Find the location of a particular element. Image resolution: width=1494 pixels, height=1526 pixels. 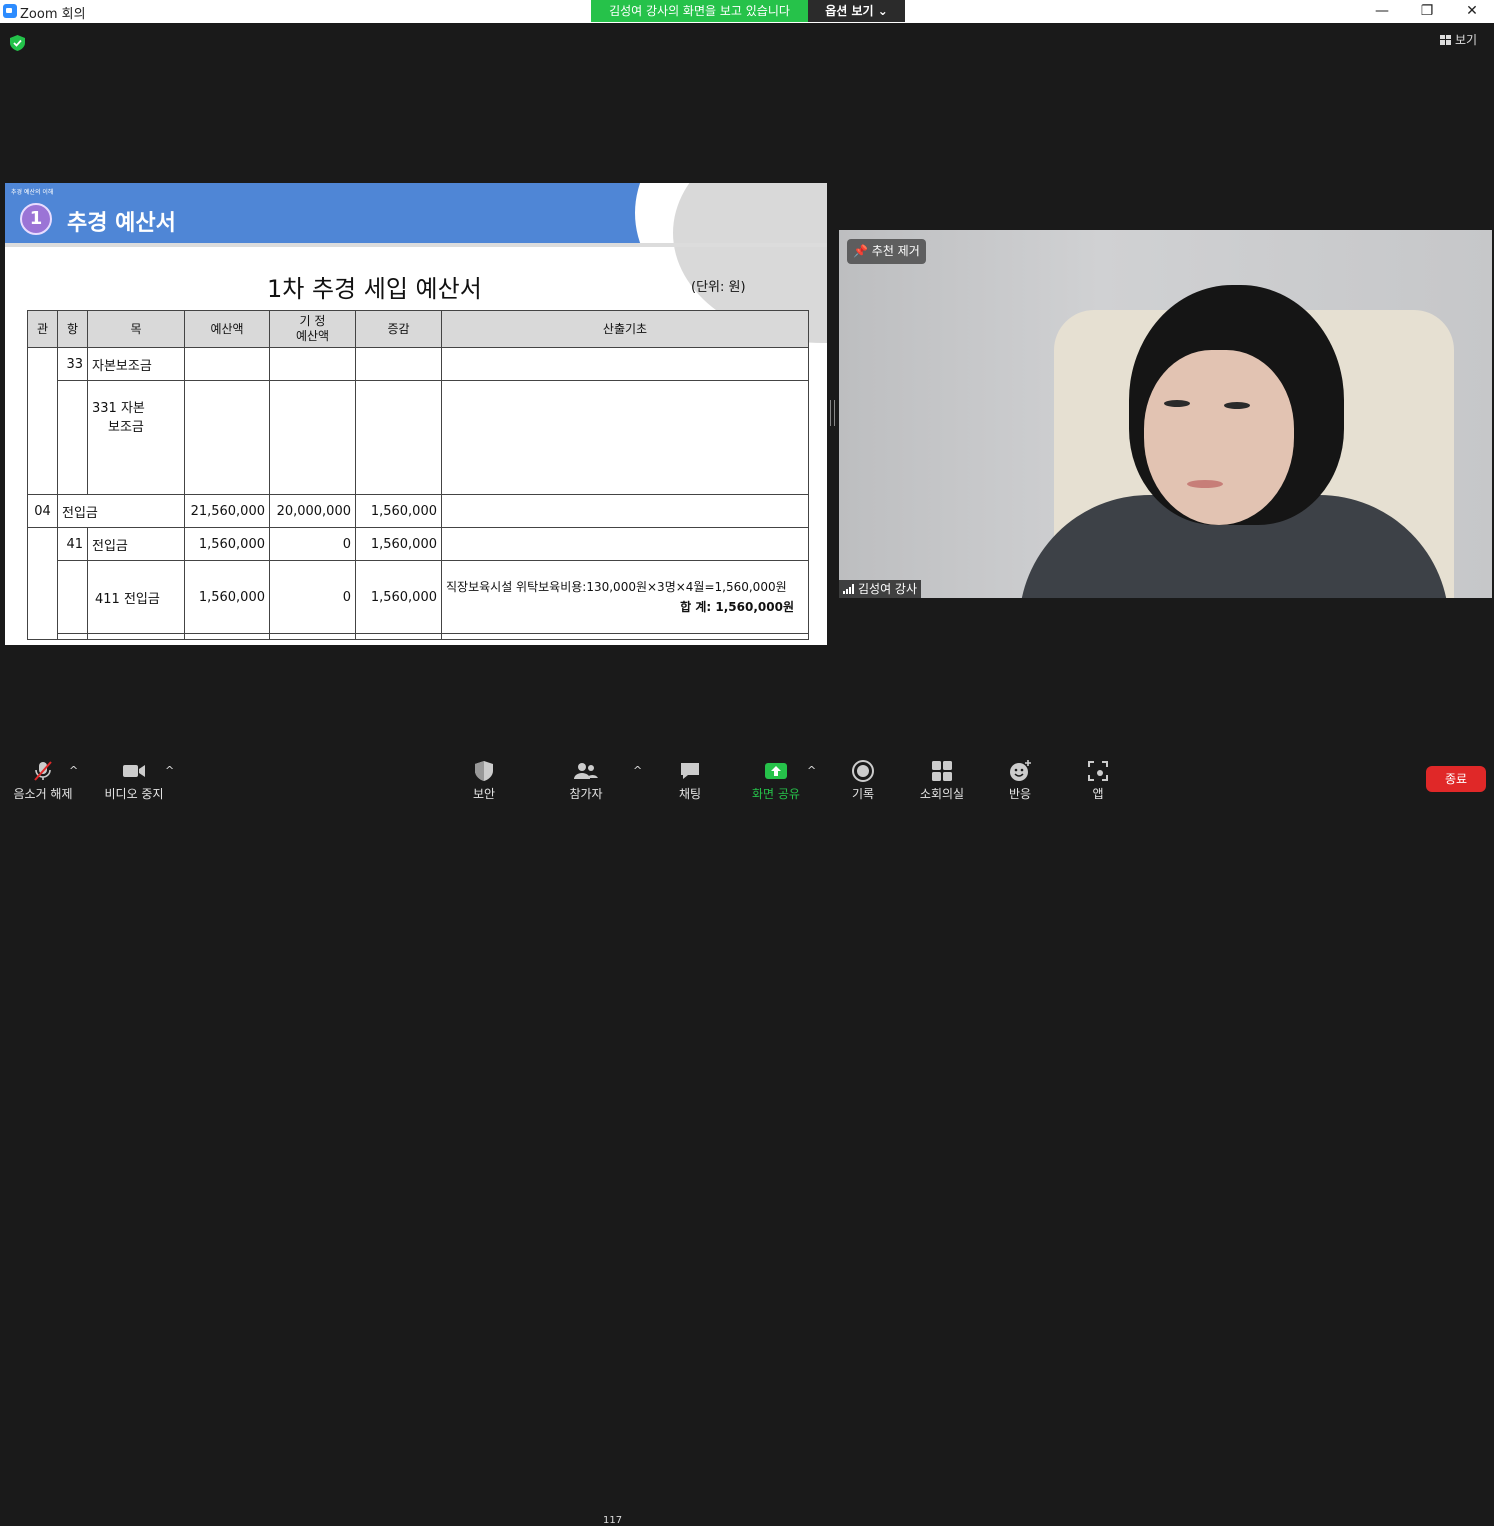

col-header-existing: 기 정 예산액 is located at coordinates (312, 329).